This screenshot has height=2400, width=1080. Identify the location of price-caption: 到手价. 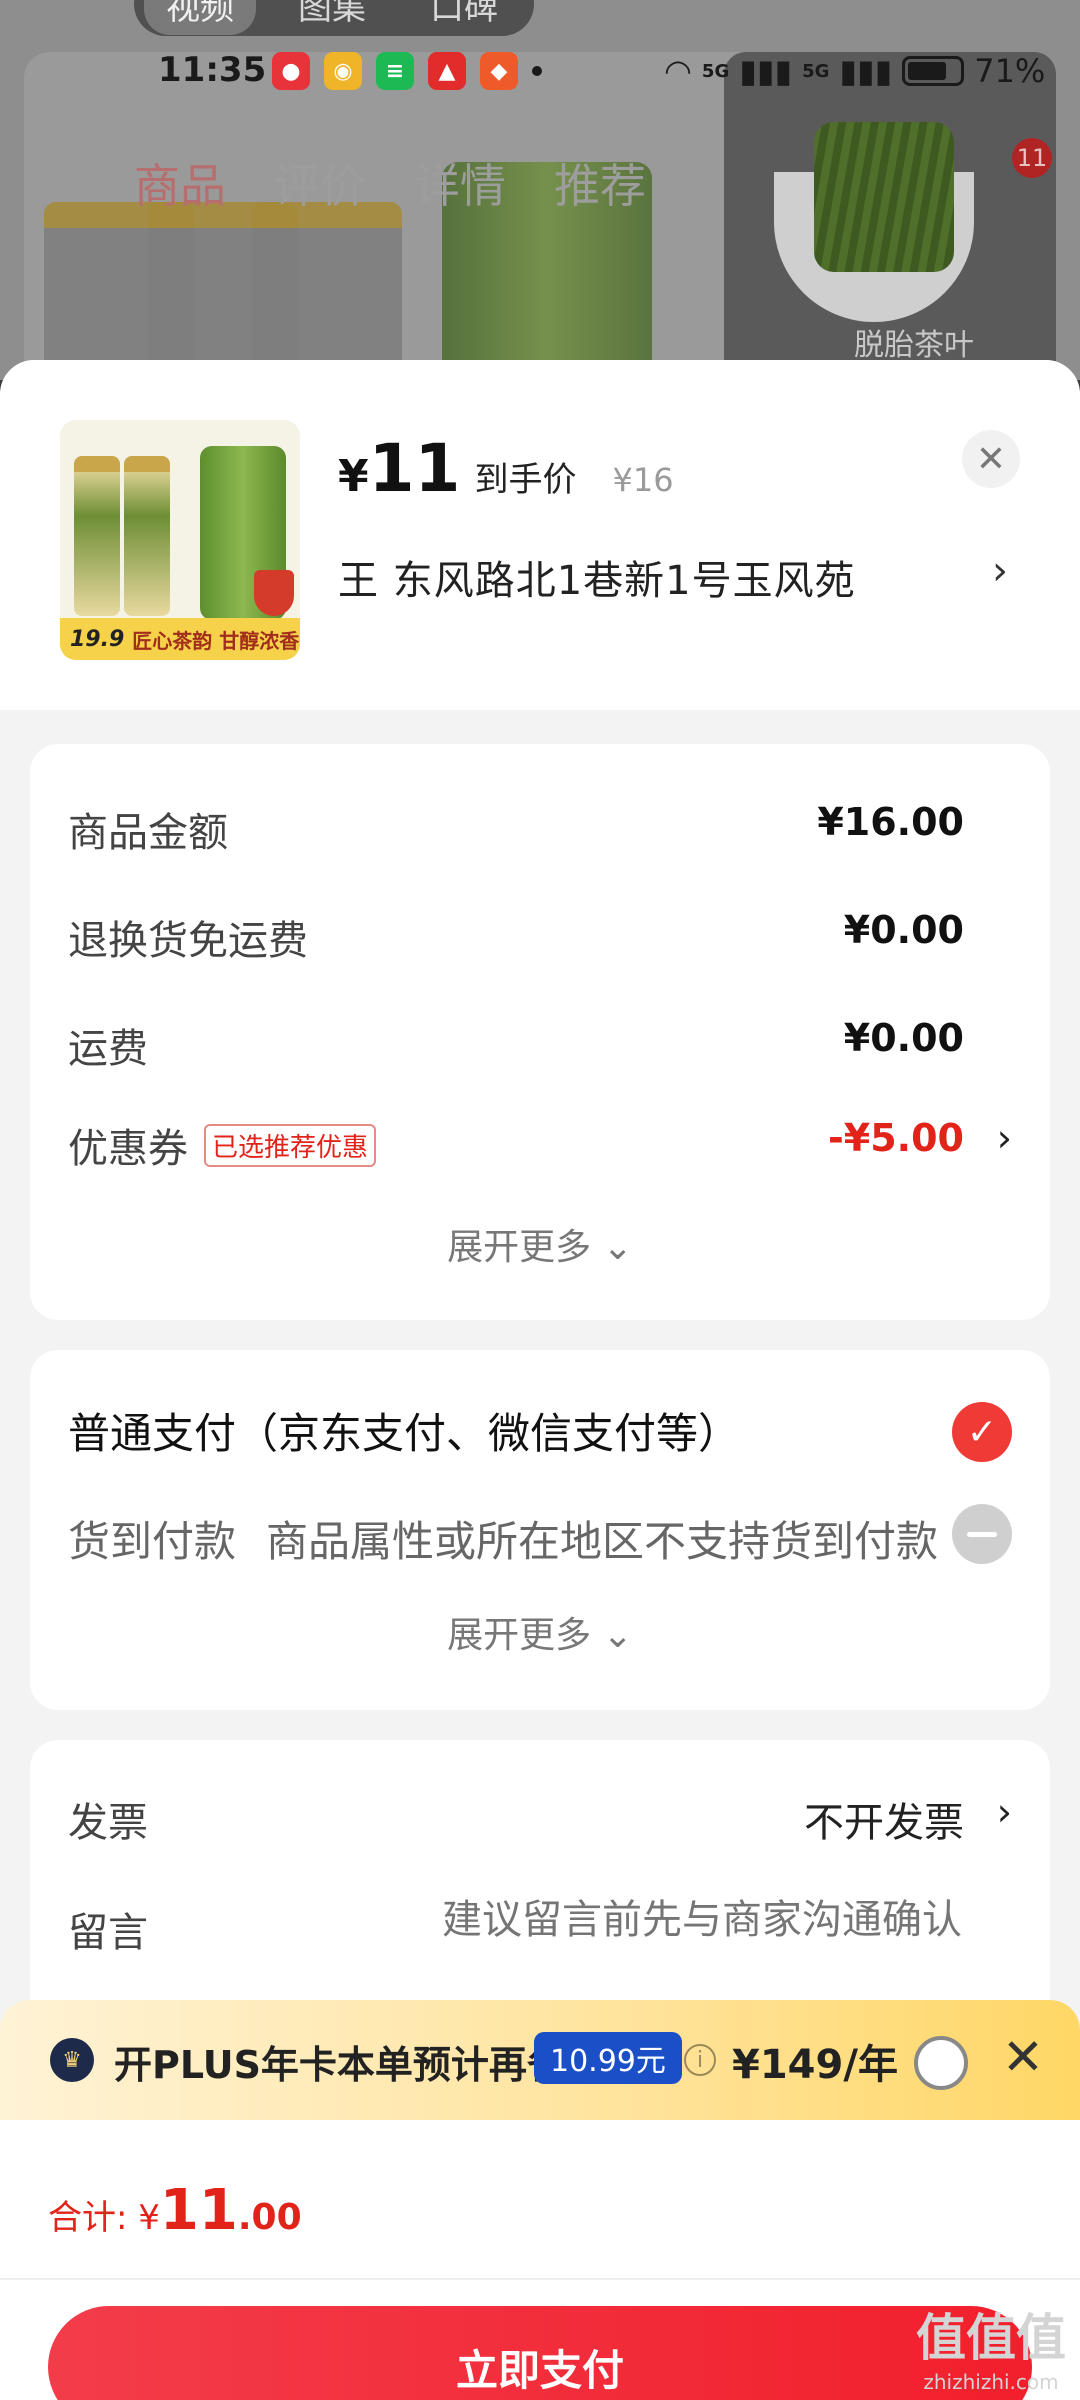
(525, 480).